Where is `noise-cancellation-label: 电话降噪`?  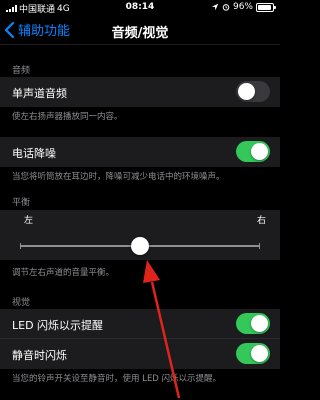
noise-cancellation-label: 电话降噪 is located at coordinates (34, 153).